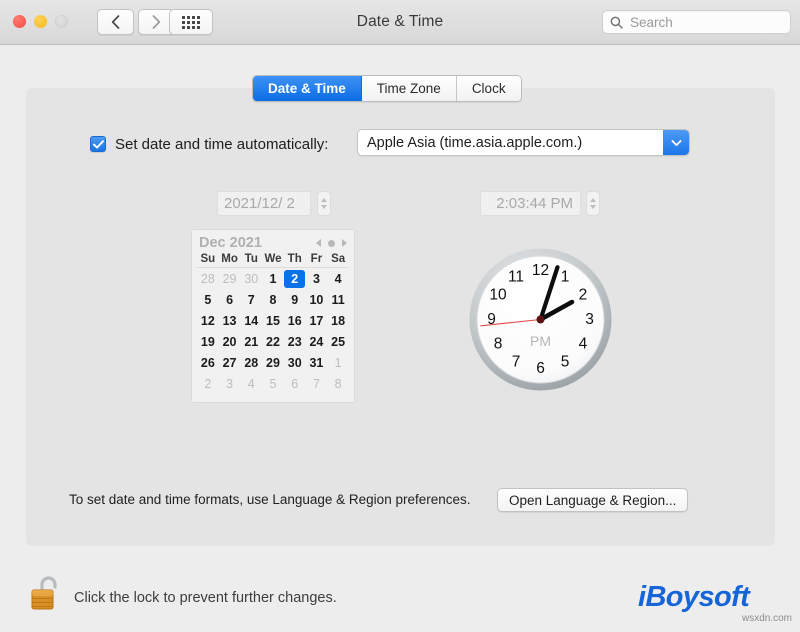 The width and height of the screenshot is (800, 632). What do you see at coordinates (540, 319) in the screenshot?
I see `analog-clock: 12 1 2 3 4 5 6 7 8 9 10 11 PM` at bounding box center [540, 319].